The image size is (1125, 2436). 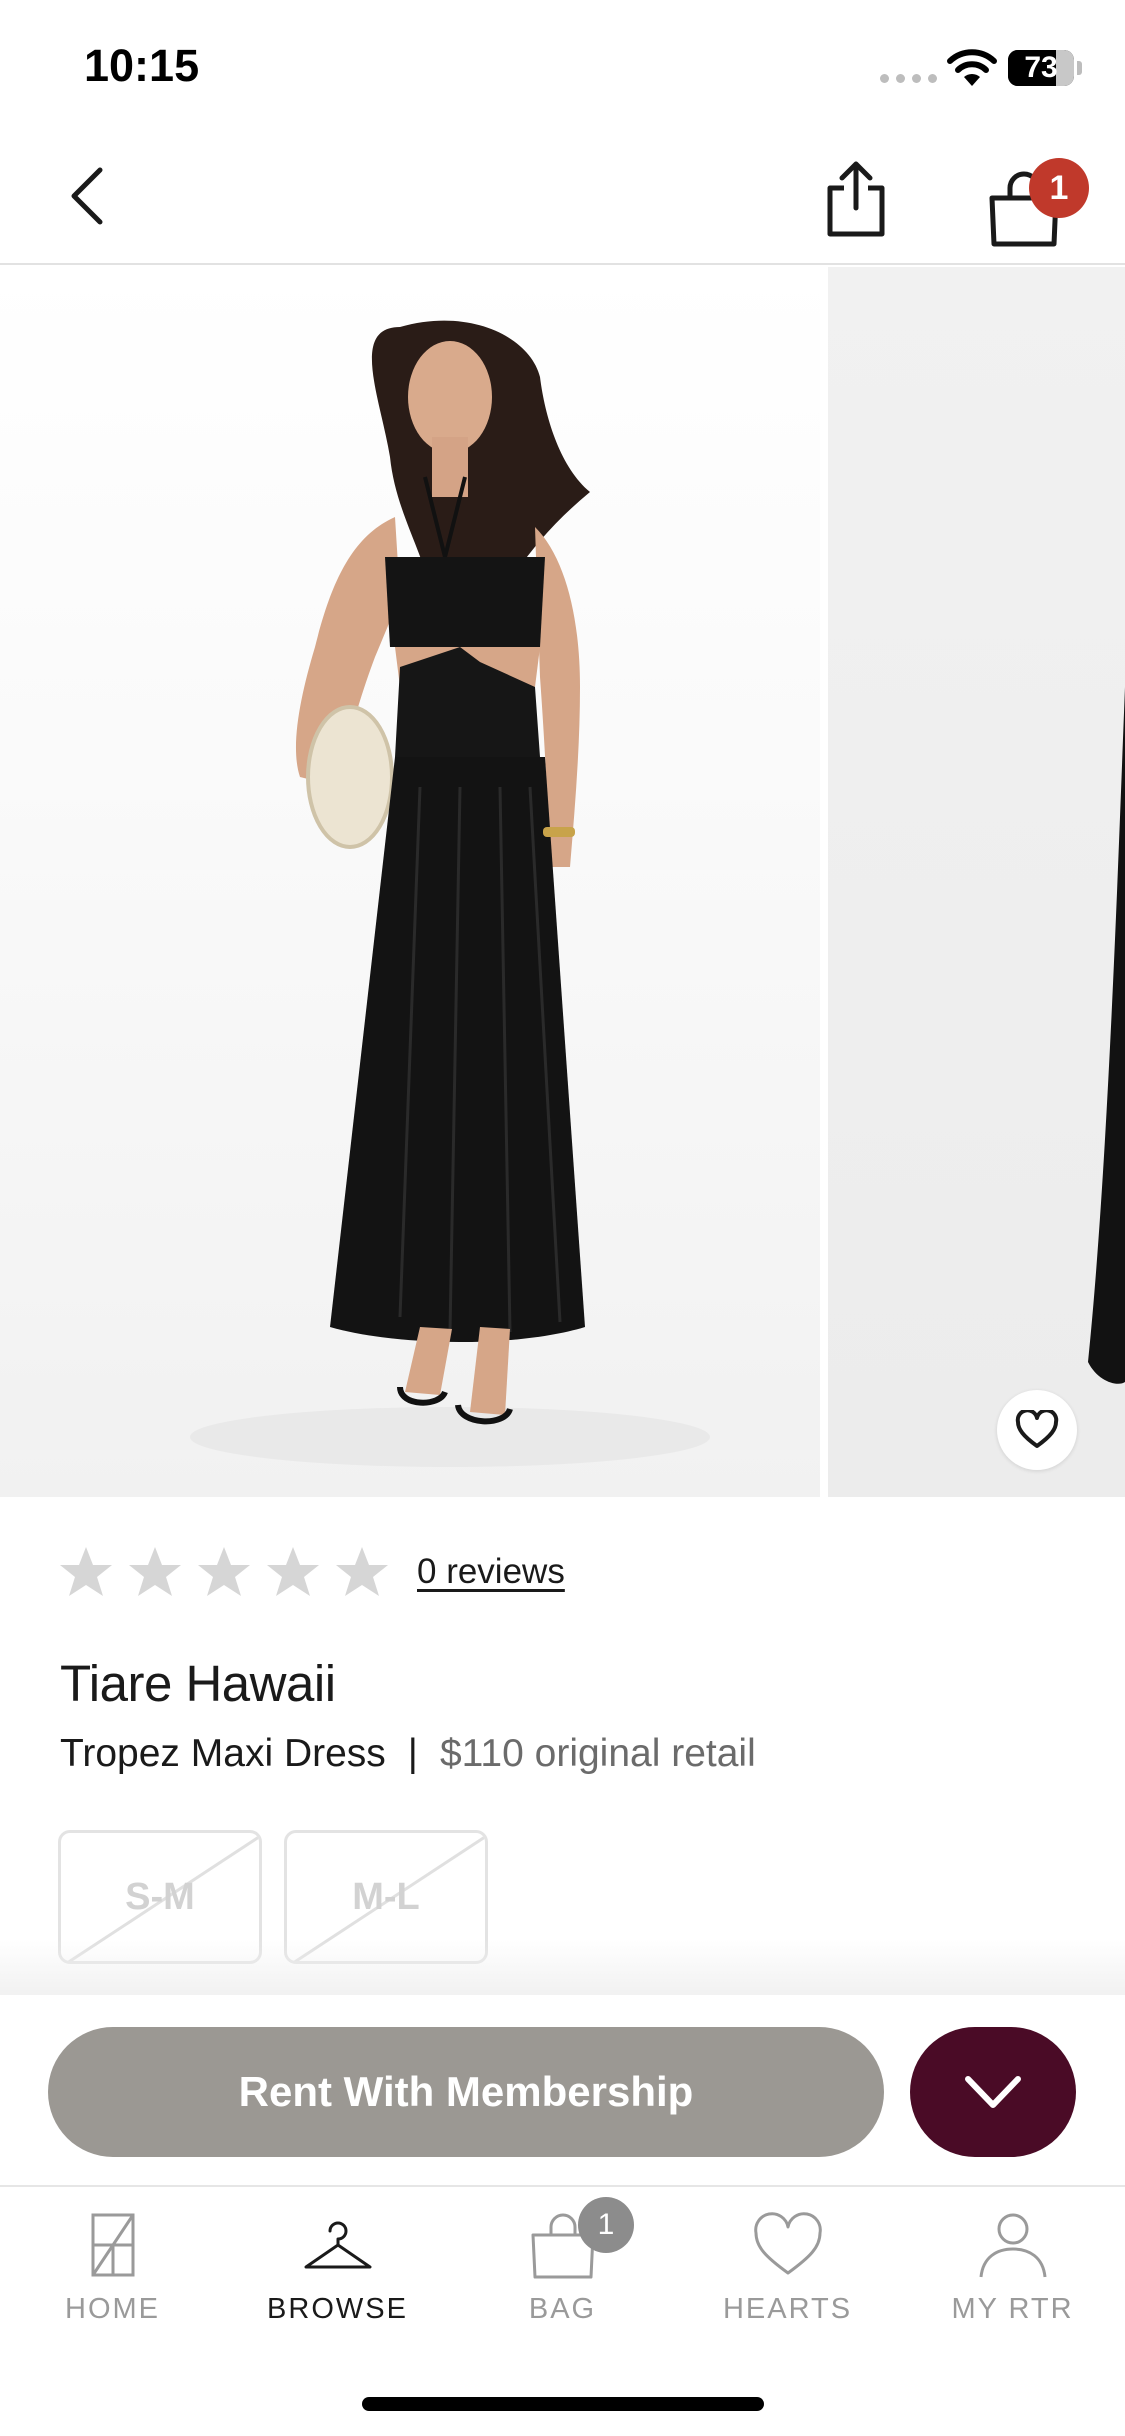 I want to click on battery-icon: 73, so click(x=1041, y=68).